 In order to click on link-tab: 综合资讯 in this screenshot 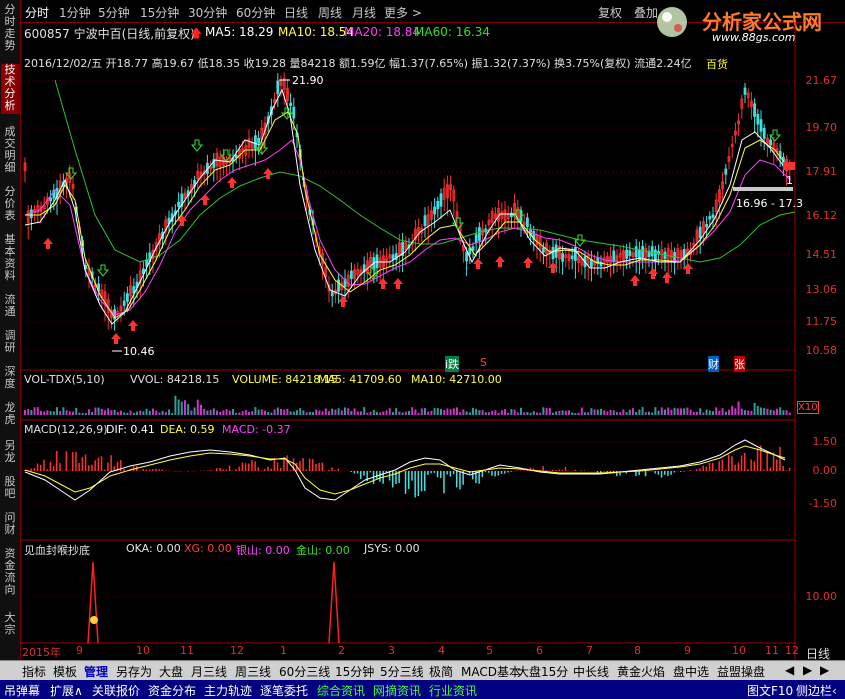, I will do `click(341, 690)`.